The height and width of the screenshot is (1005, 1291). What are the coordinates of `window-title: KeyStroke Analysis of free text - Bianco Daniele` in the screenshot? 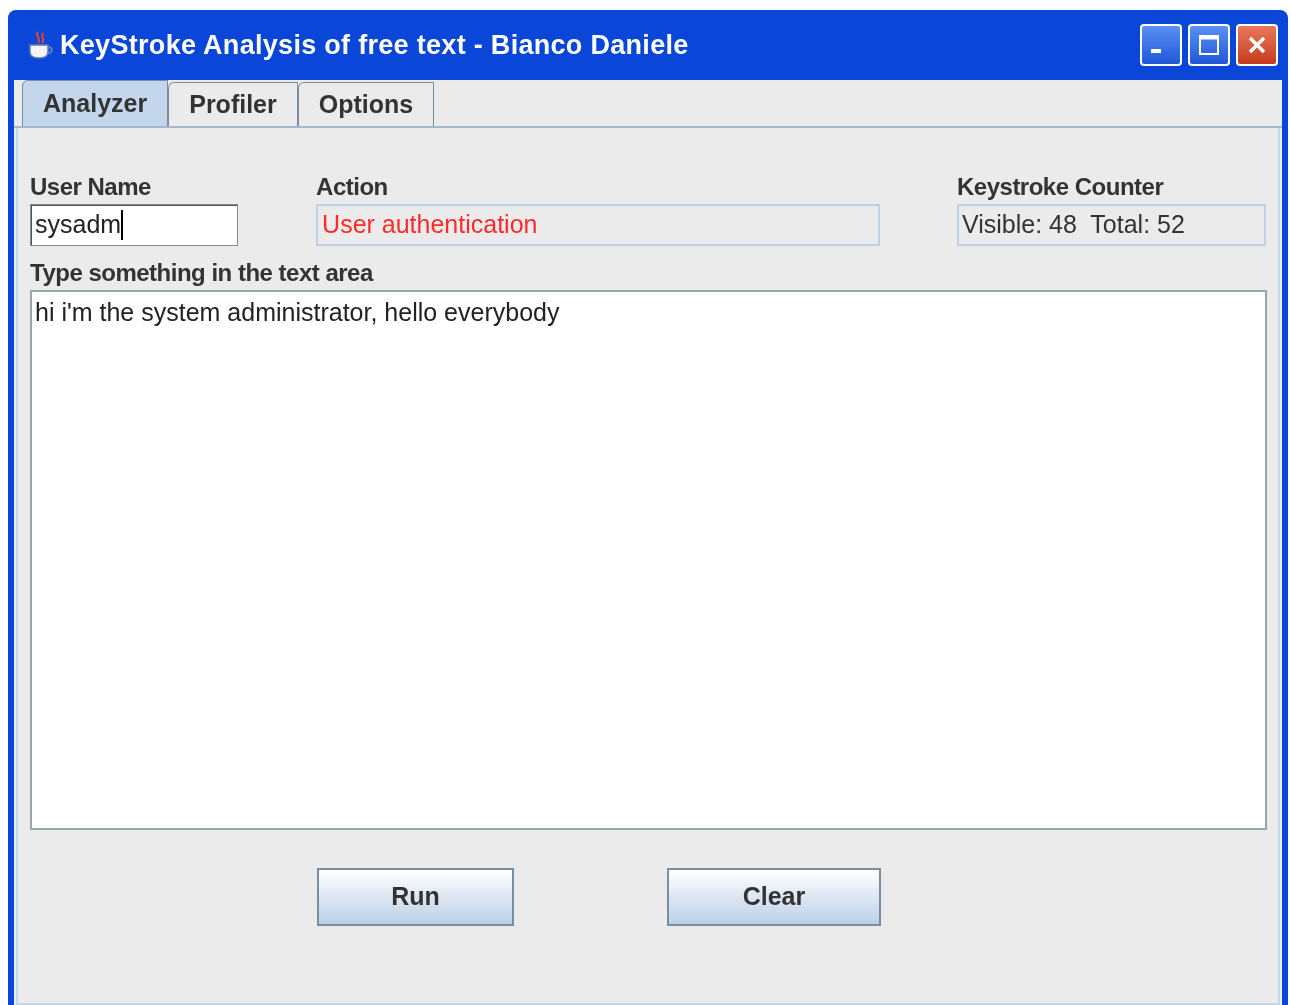 It's located at (374, 45).